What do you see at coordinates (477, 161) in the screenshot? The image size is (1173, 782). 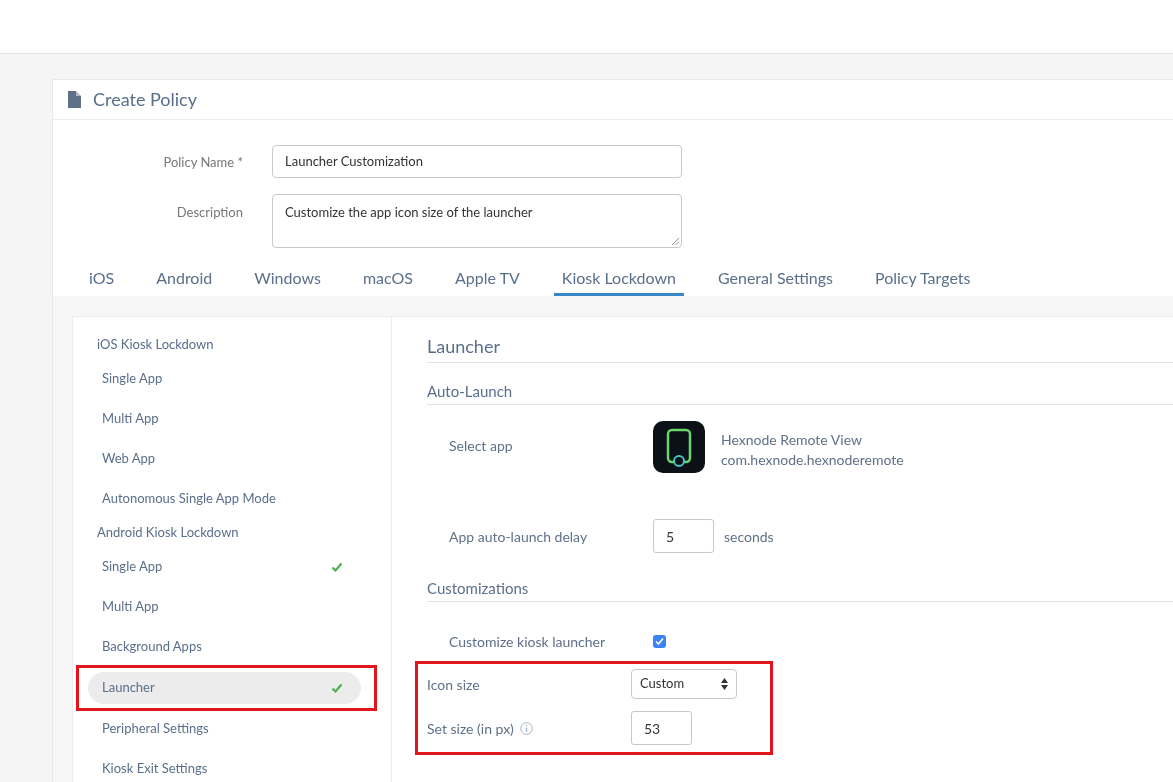 I see `policy-name-field: Launcher Customization` at bounding box center [477, 161].